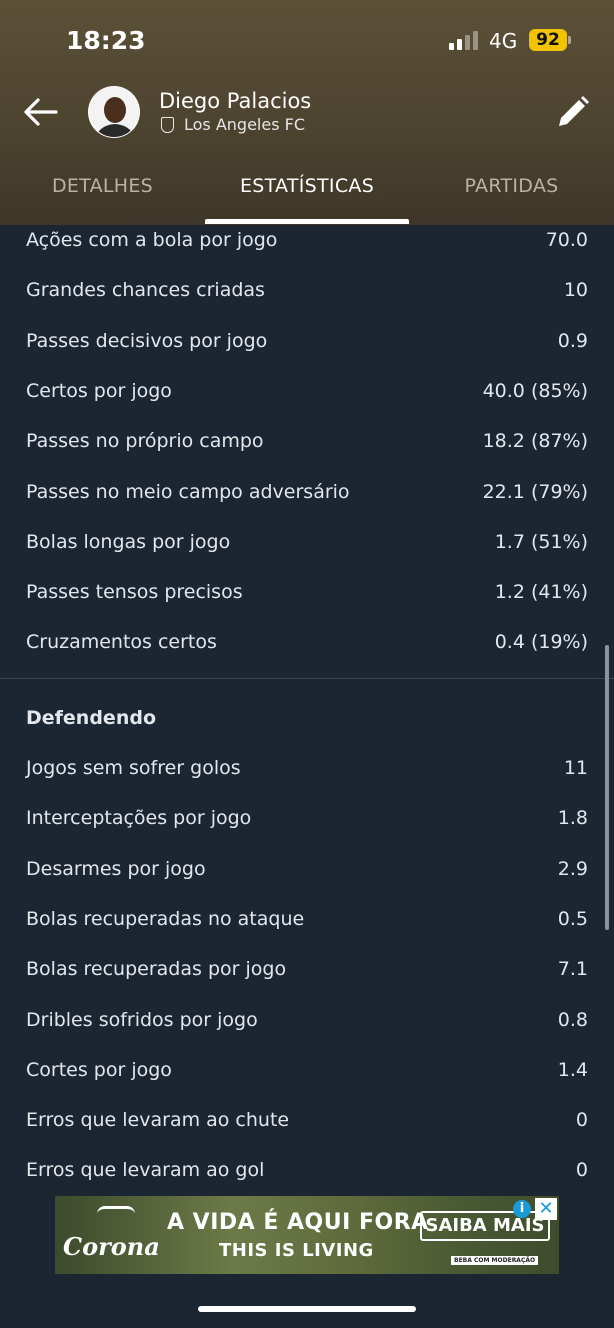 Image resolution: width=614 pixels, height=1328 pixels. What do you see at coordinates (307, 1030) in the screenshot?
I see `stat-row: Dribles sofridos por jogo 0.8` at bounding box center [307, 1030].